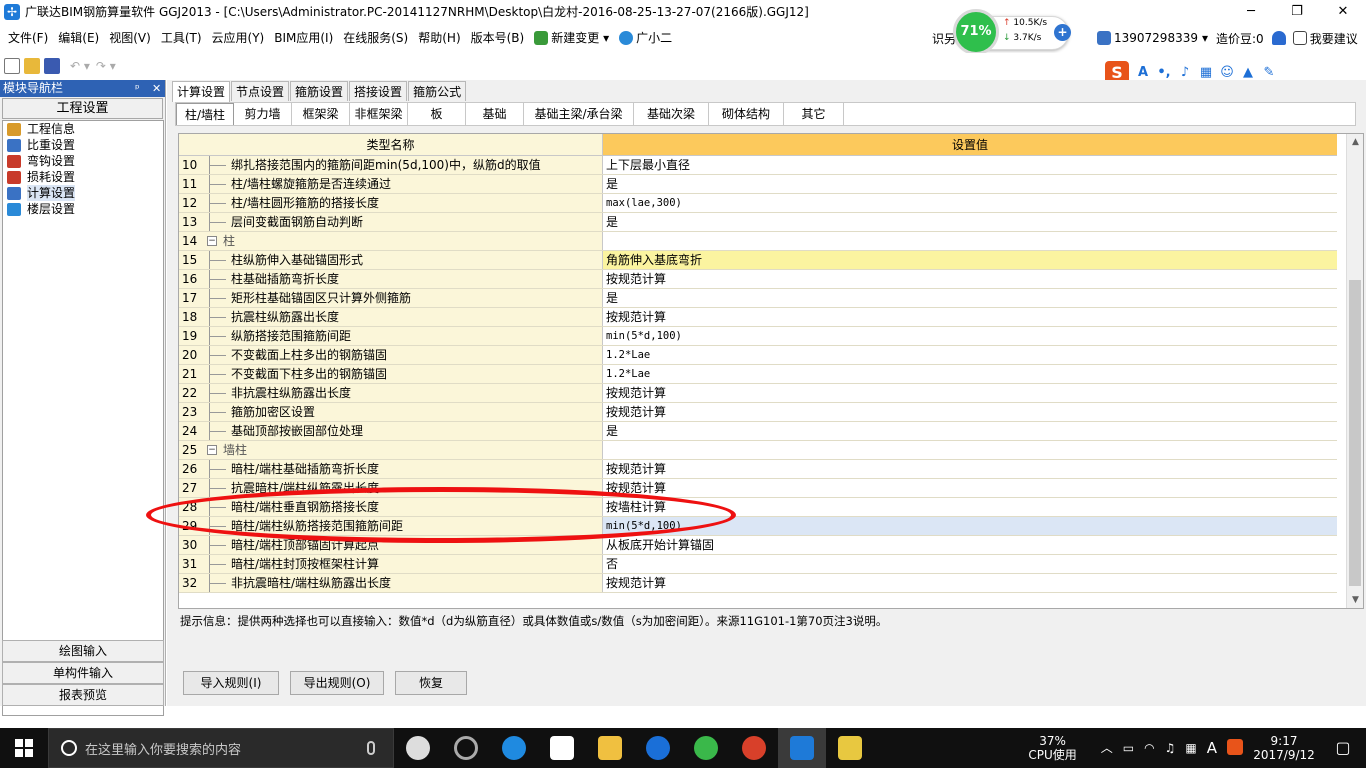 This screenshot has height=768, width=1366. Describe the element at coordinates (970, 165) in the screenshot. I see `row-value-cell: 上下层最小直径` at that location.